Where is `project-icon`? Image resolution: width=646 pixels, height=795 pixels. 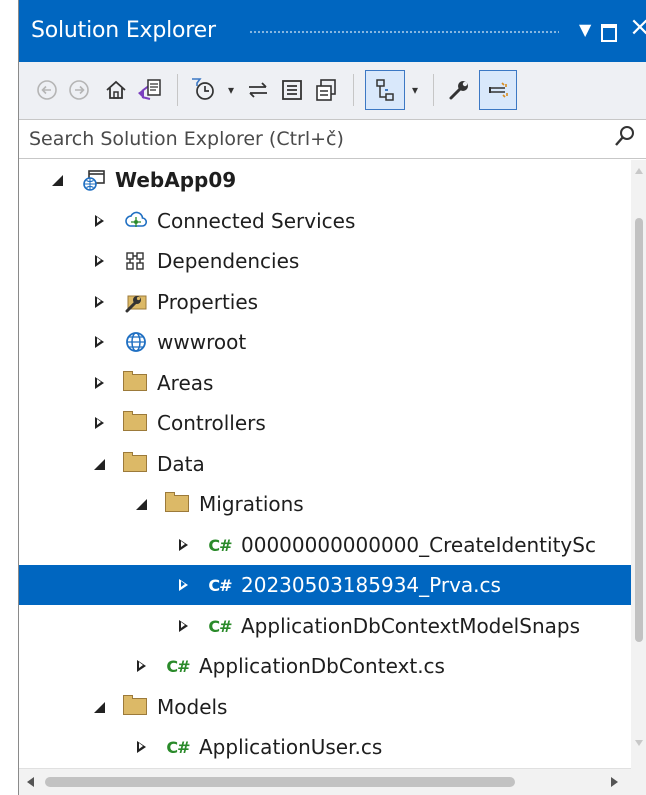 project-icon is located at coordinates (94, 180).